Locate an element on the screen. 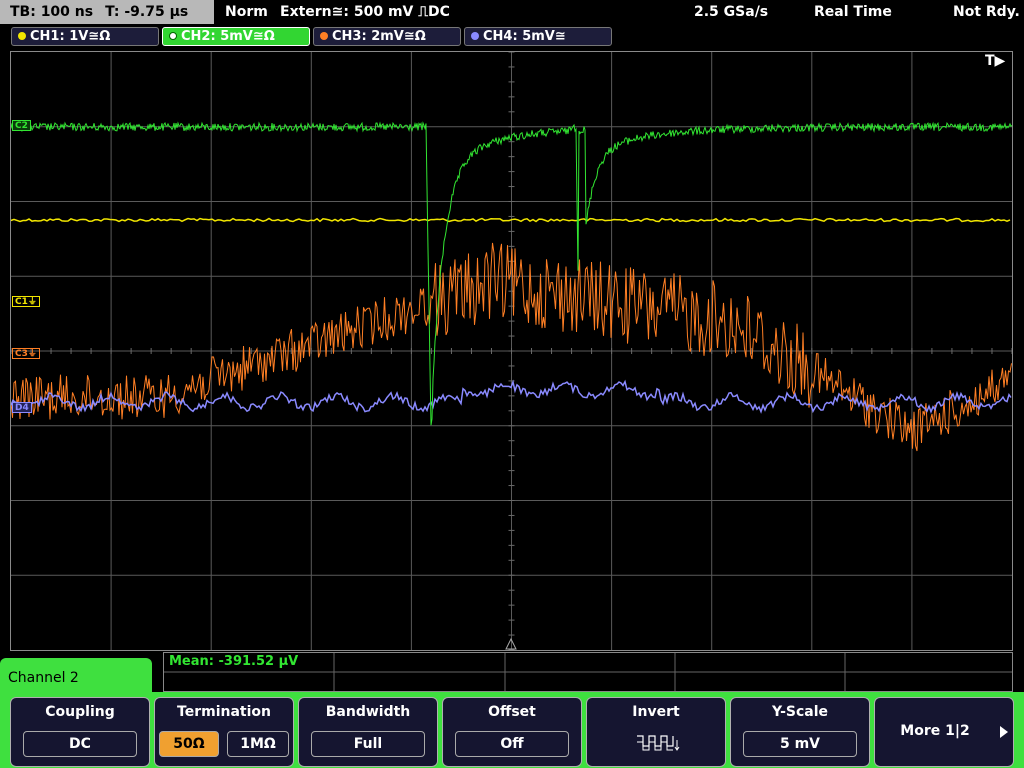 This screenshot has height=768, width=1024. coupling-key: Coupling DC is located at coordinates (80, 732).